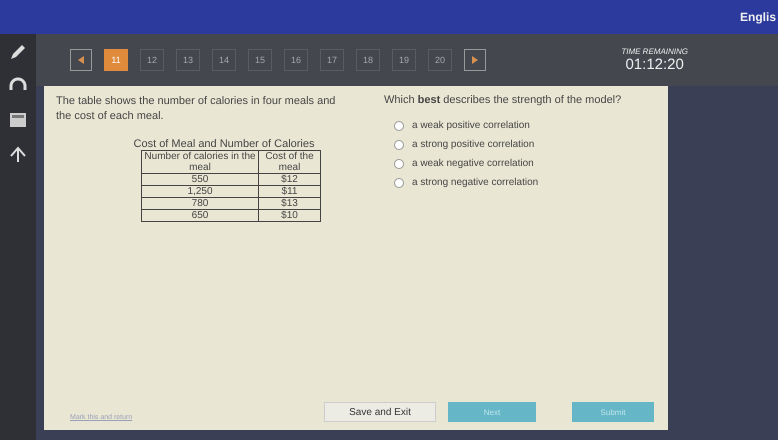  I want to click on table-cell: $10, so click(289, 216).